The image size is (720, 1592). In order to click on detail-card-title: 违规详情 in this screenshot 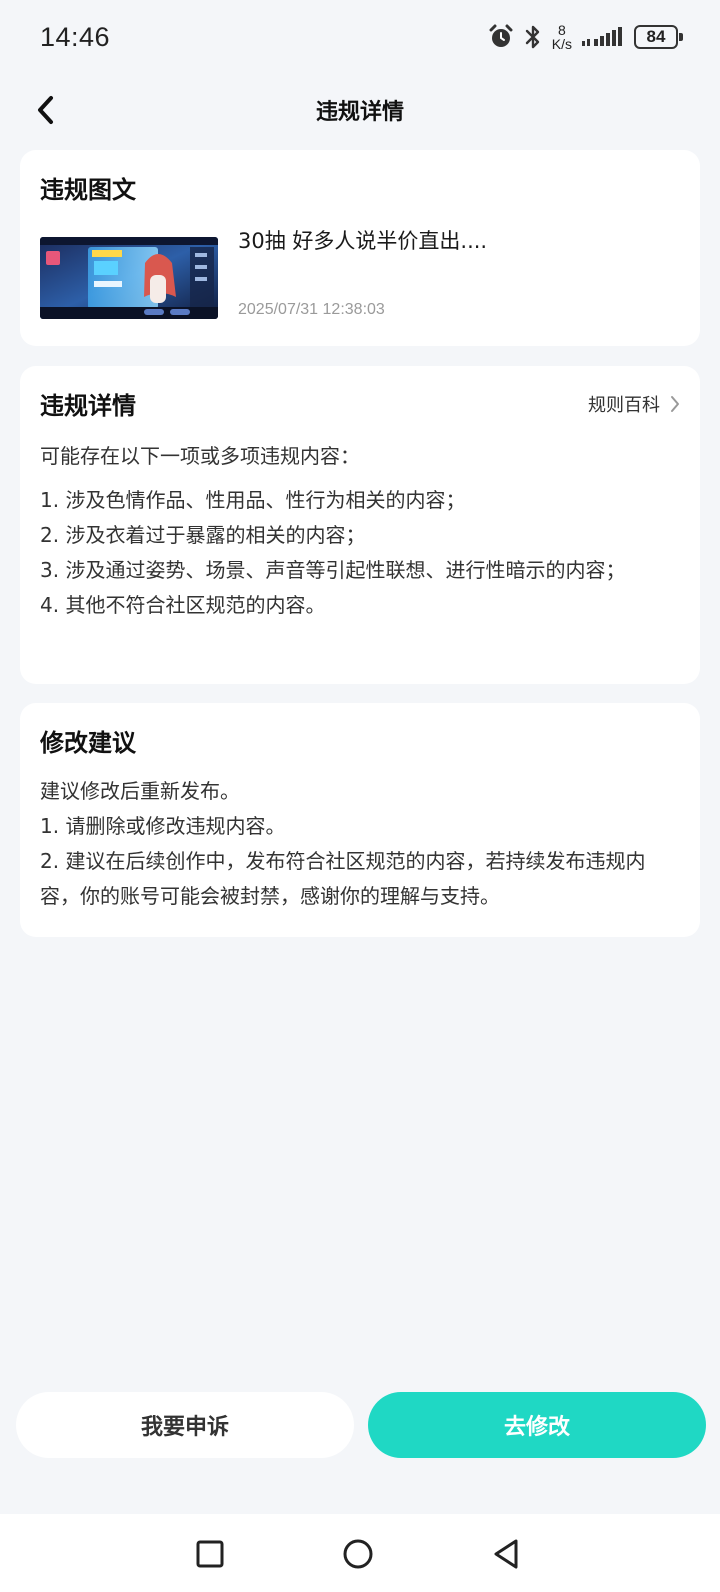, I will do `click(88, 406)`.